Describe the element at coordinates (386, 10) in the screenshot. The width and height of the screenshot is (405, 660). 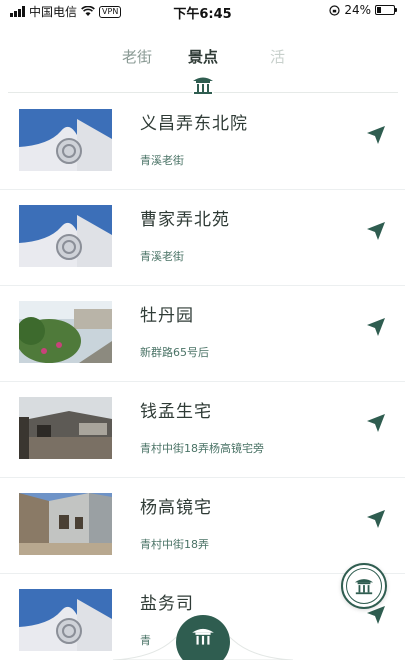
I see `battery-icon` at that location.